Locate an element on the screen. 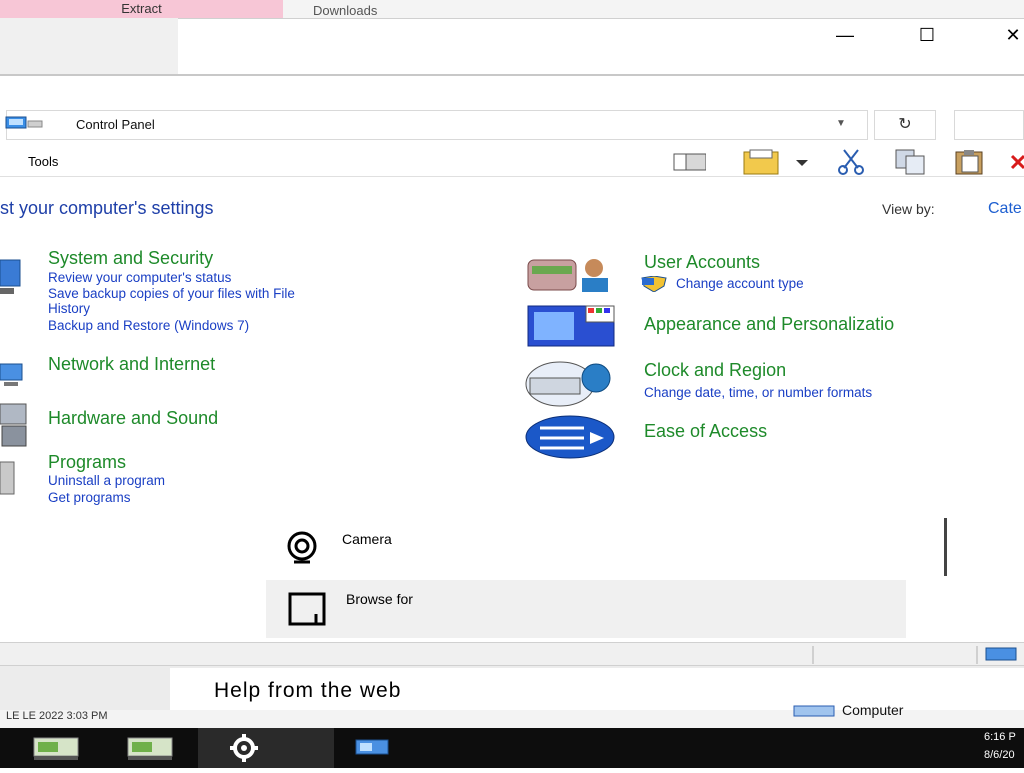 The image size is (1024, 773). browse-file-icon is located at coordinates (308, 611).